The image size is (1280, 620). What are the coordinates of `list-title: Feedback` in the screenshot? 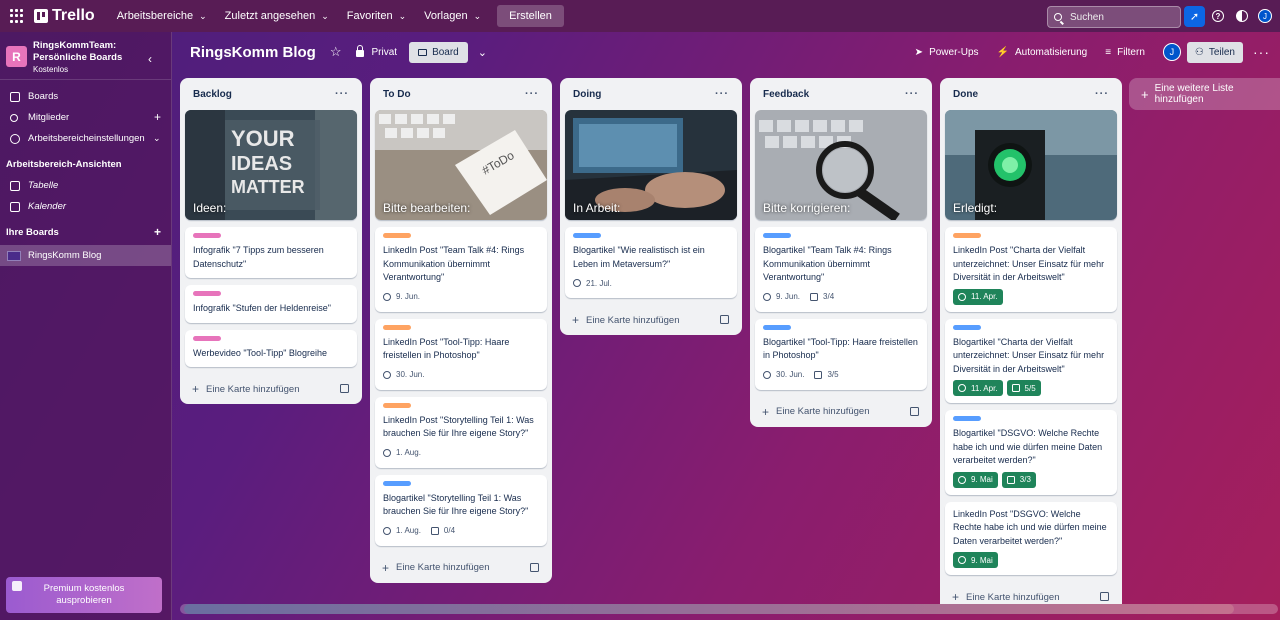 It's located at (786, 94).